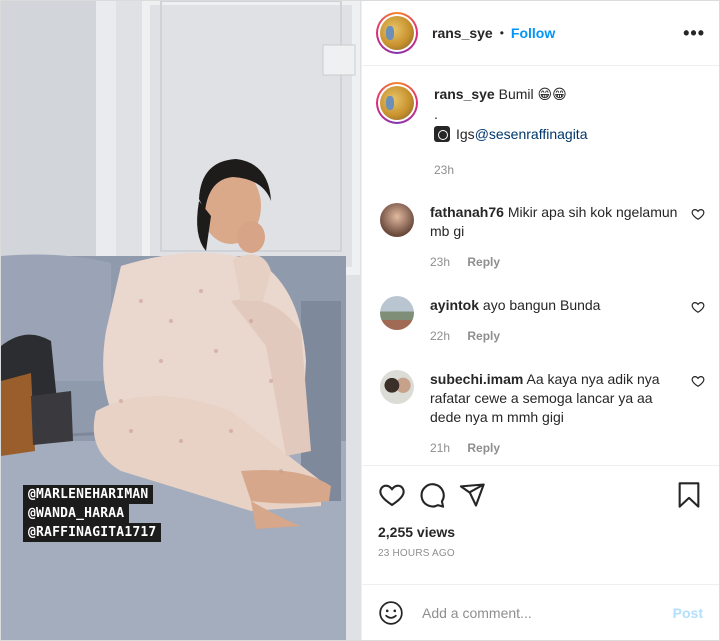 The width and height of the screenshot is (720, 641). Describe the element at coordinates (397, 33) in the screenshot. I see `avatar` at that location.